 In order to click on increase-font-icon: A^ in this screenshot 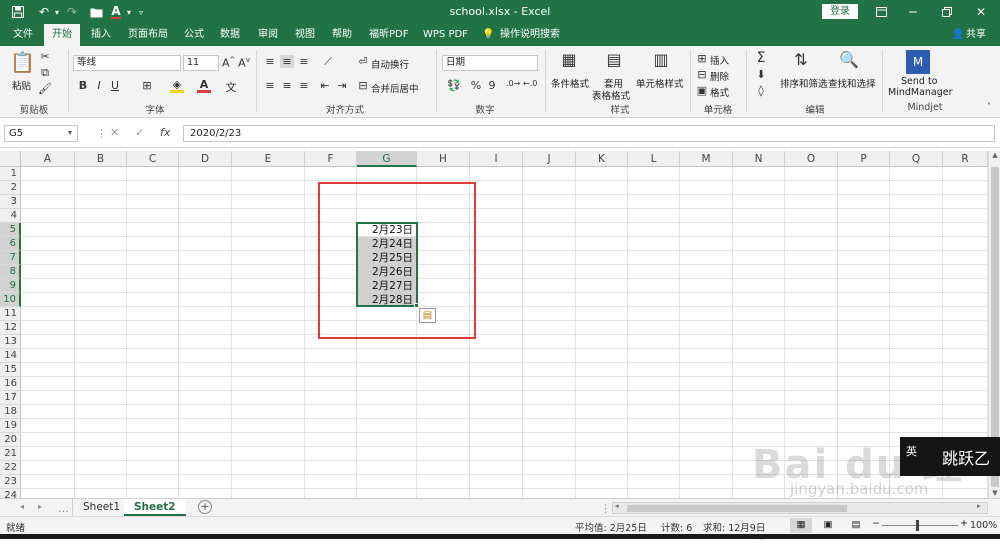, I will do `click(228, 63)`.